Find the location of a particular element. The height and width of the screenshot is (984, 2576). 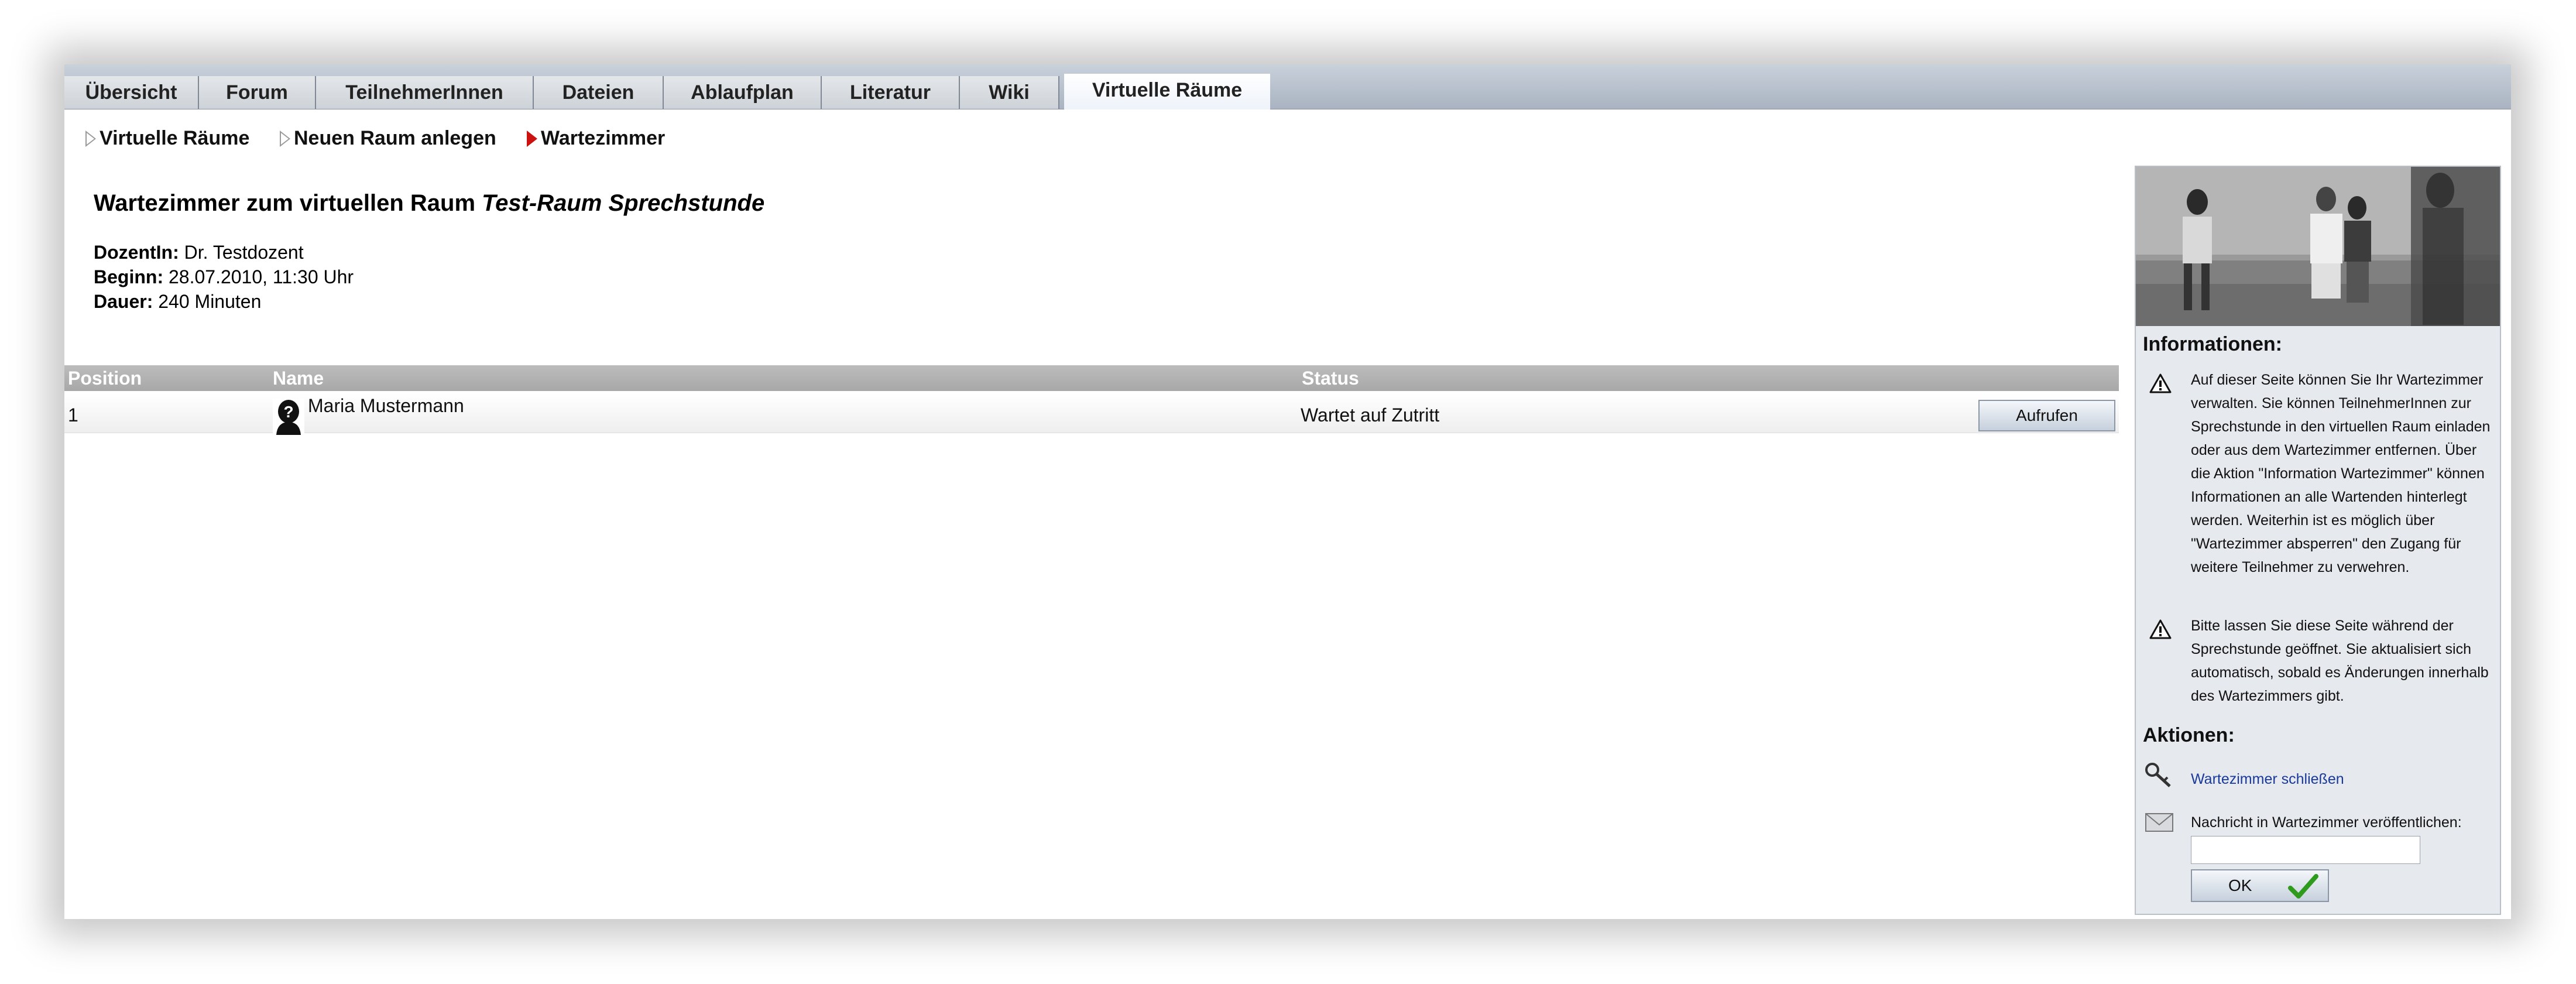

cell-status: Wartet auf Zutritt is located at coordinates (1370, 415).